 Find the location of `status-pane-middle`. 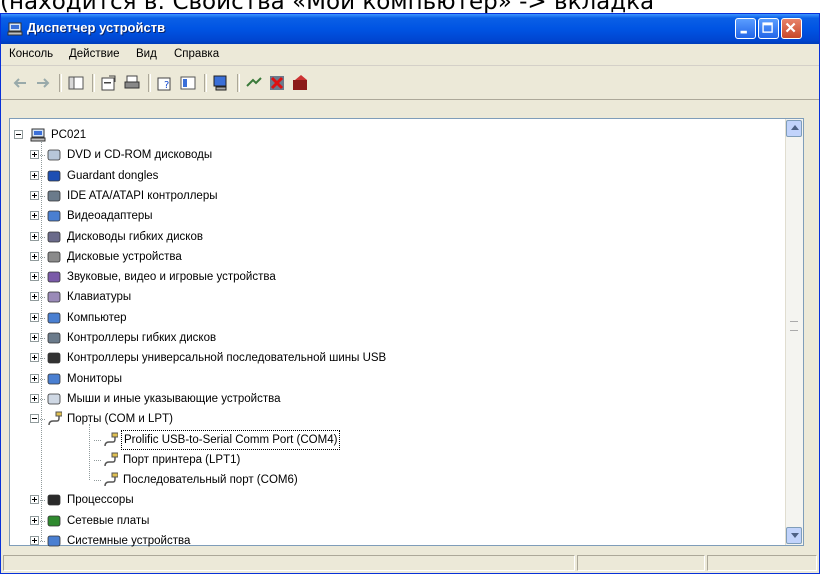

status-pane-middle is located at coordinates (641, 563).